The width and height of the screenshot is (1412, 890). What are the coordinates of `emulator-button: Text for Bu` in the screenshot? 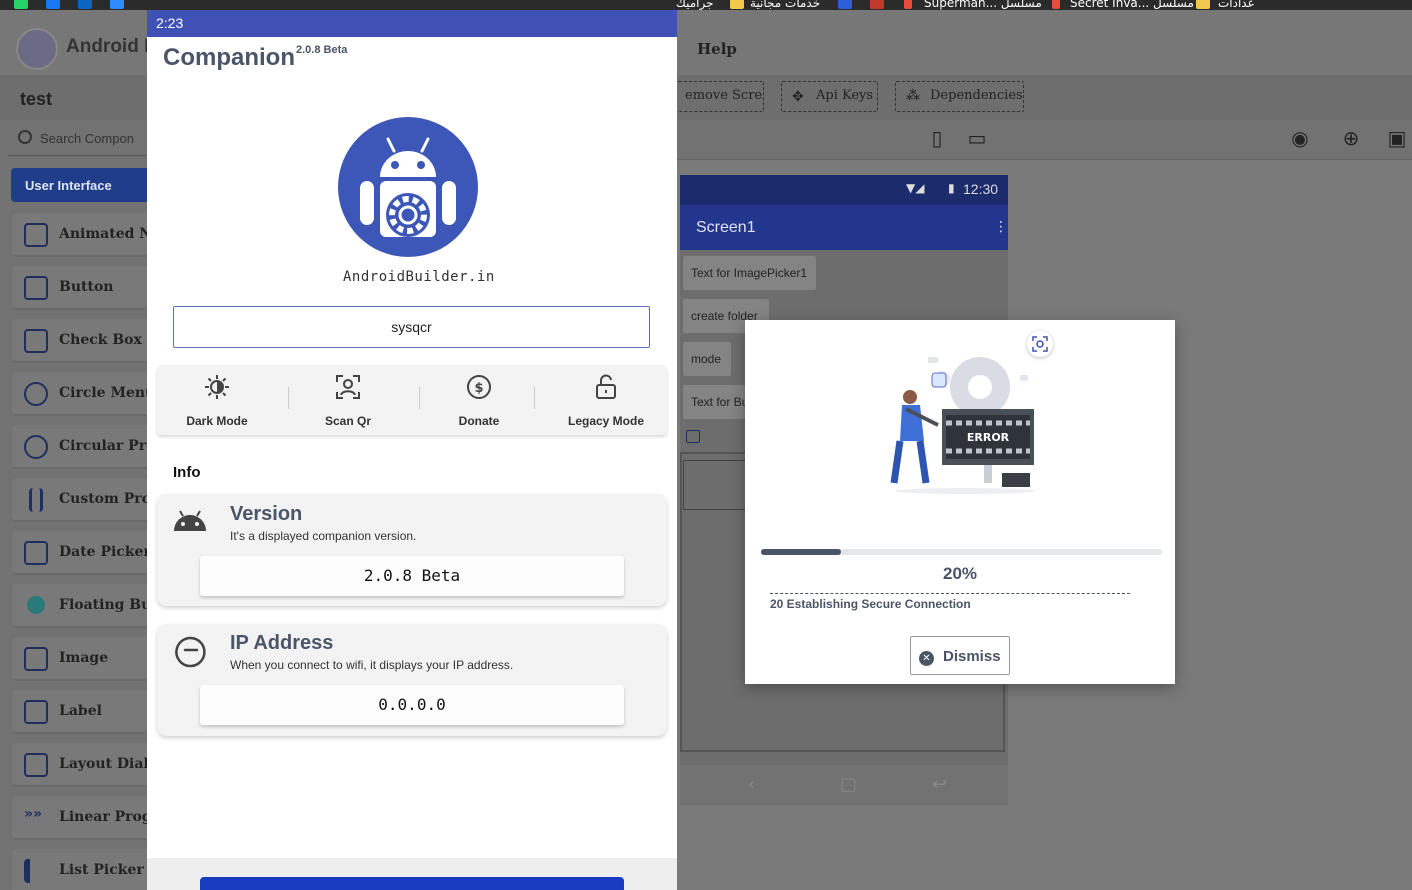 It's located at (714, 402).